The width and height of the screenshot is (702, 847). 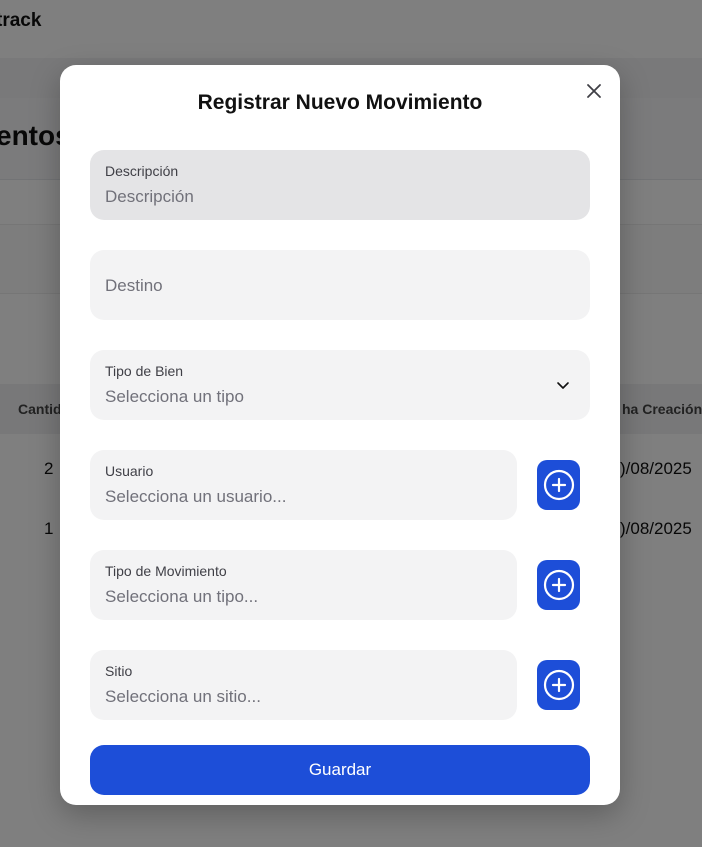 I want to click on add-movement-type-button, so click(x=558, y=585).